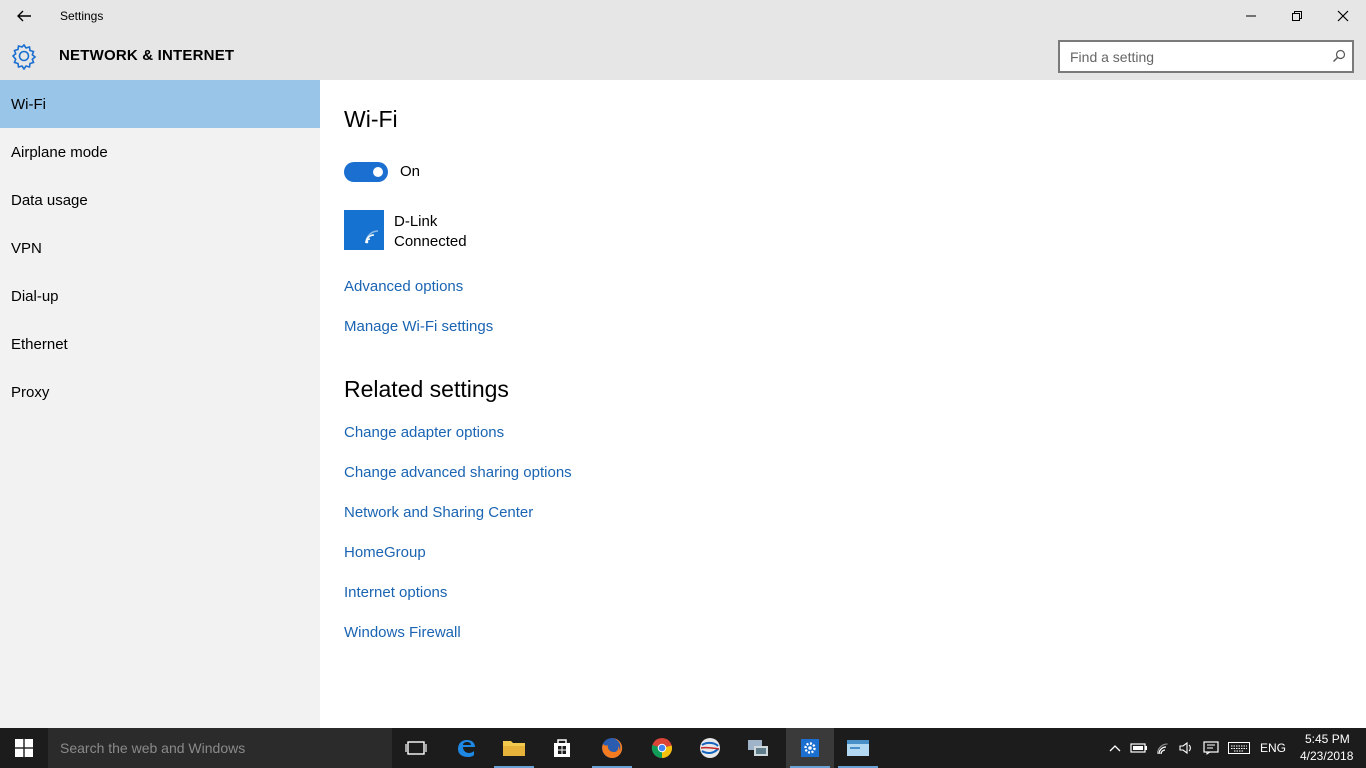  Describe the element at coordinates (395, 592) in the screenshot. I see `internet-options-link: Internet options` at that location.